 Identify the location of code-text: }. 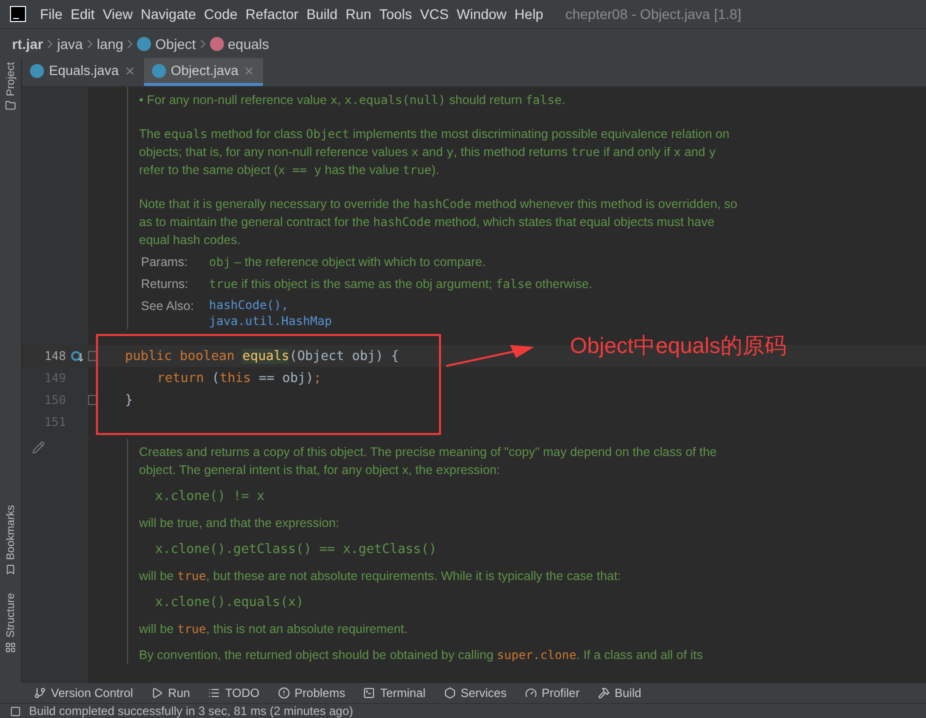
(129, 400).